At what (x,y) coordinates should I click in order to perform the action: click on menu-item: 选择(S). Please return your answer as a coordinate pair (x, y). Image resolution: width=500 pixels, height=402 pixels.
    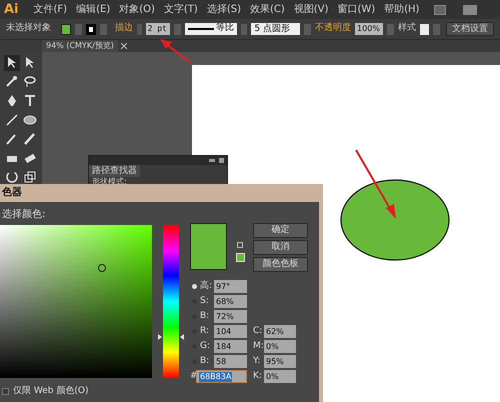
    Looking at the image, I should click on (223, 9).